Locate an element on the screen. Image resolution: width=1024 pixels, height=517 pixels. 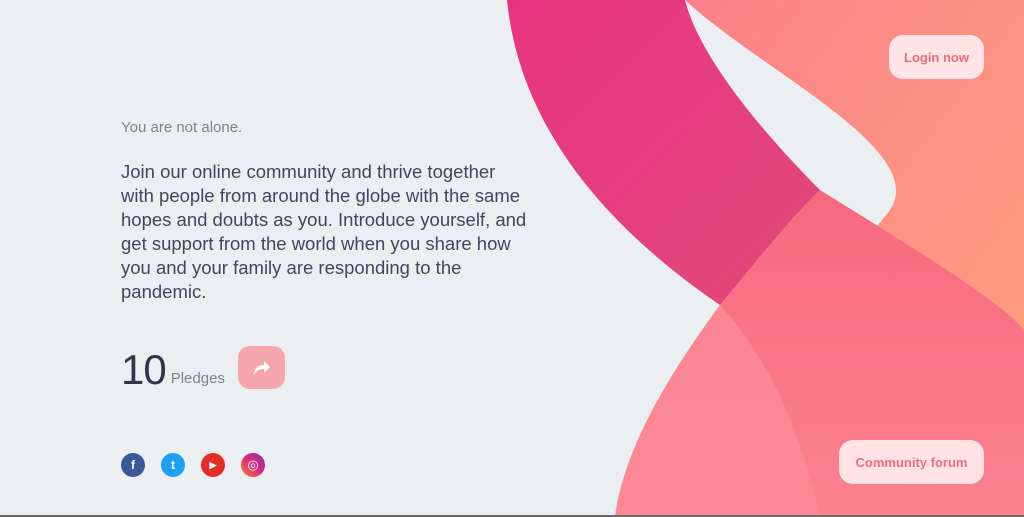
share-arrow-icon is located at coordinates (261, 367).